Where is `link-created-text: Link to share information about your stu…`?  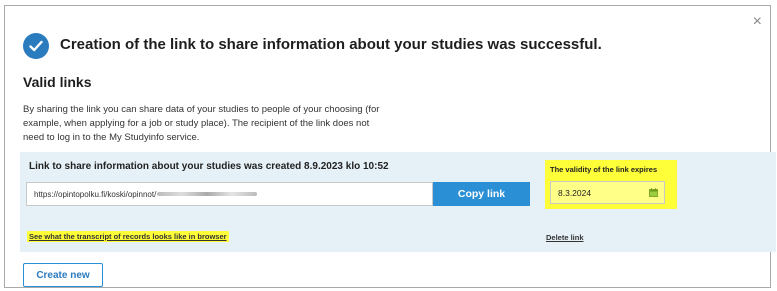 link-created-text: Link to share information about your stu… is located at coordinates (209, 166).